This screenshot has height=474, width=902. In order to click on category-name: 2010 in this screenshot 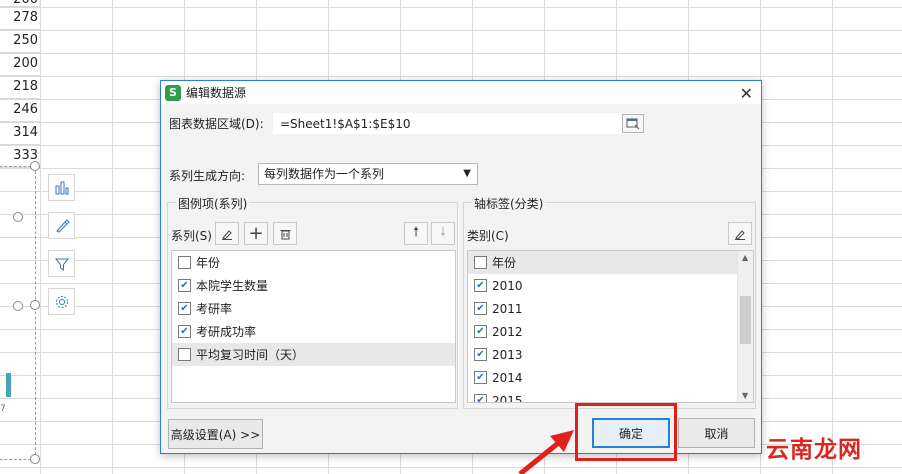, I will do `click(507, 285)`.